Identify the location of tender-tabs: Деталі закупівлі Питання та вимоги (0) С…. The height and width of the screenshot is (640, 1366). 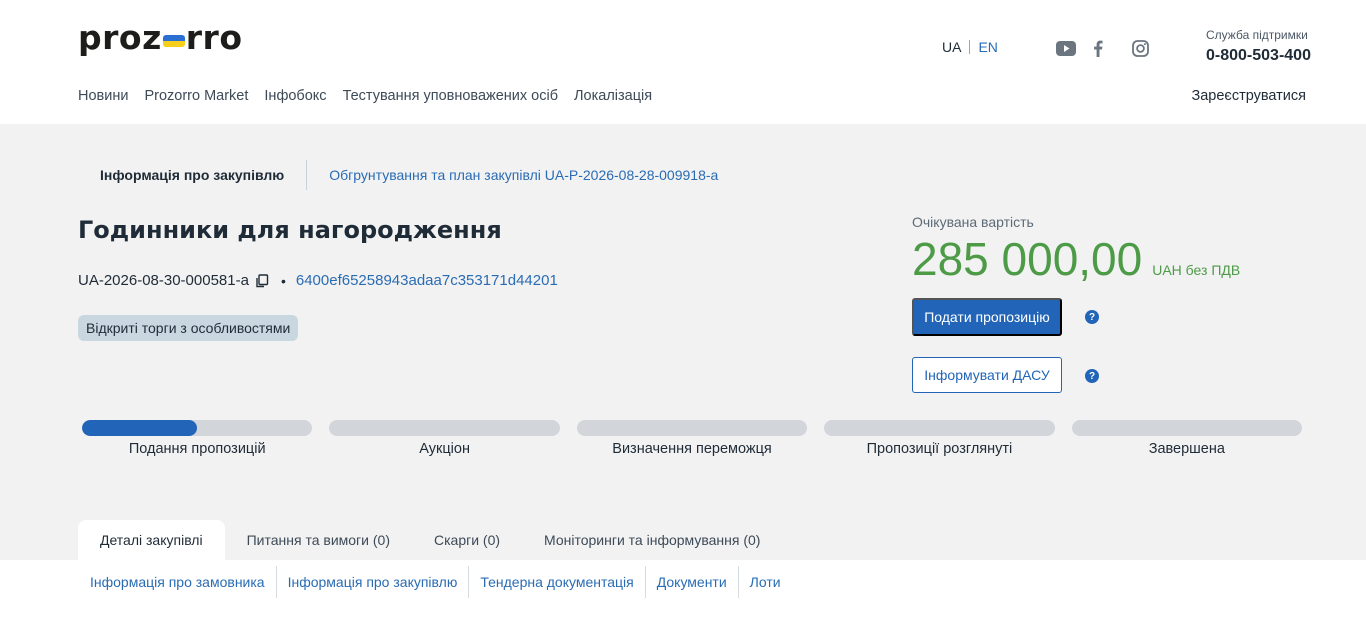
(430, 540).